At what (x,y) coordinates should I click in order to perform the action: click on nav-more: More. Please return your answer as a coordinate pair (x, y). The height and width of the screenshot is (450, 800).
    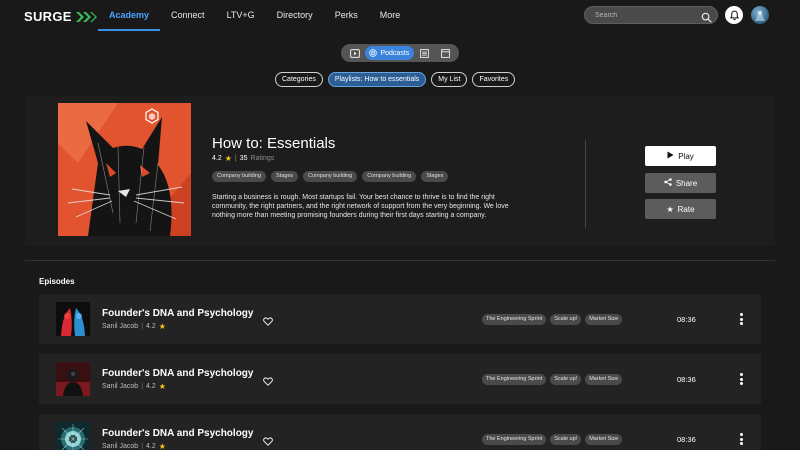
    Looking at the image, I should click on (390, 16).